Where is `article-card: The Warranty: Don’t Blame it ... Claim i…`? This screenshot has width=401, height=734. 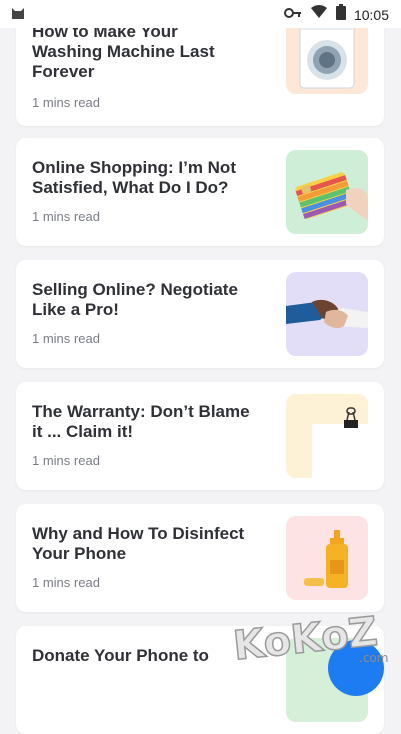
article-card: The Warranty: Don’t Blame it ... Claim i… is located at coordinates (200, 436).